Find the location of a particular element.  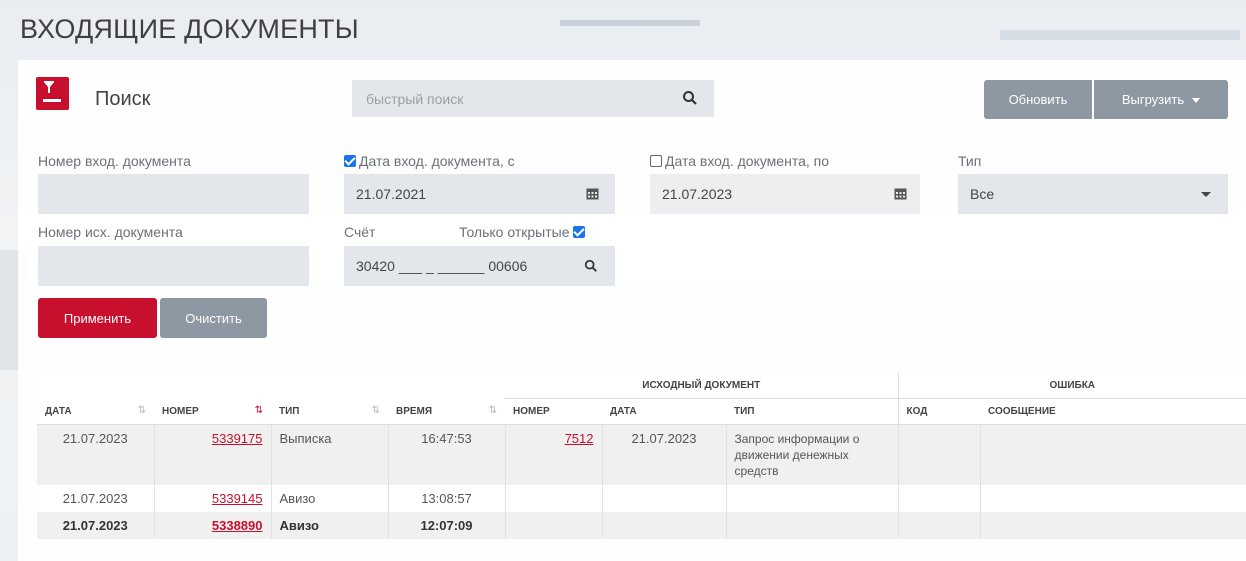

col-err-message: СООБЩЕНИЕ is located at coordinates (1113, 411).